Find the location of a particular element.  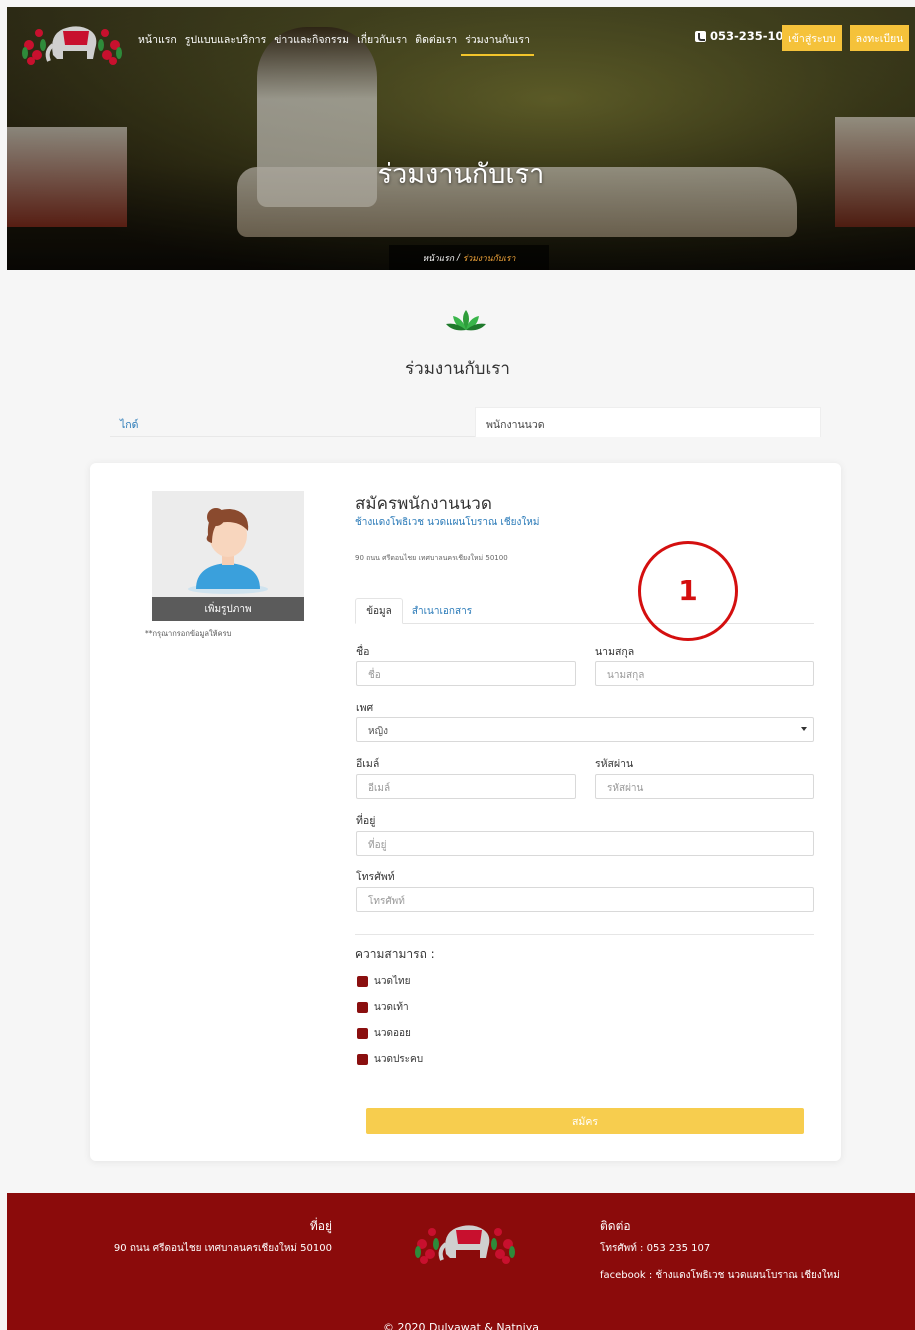

copyright: © 2020 Dulyawat & Natniya is located at coordinates (461, 1325).